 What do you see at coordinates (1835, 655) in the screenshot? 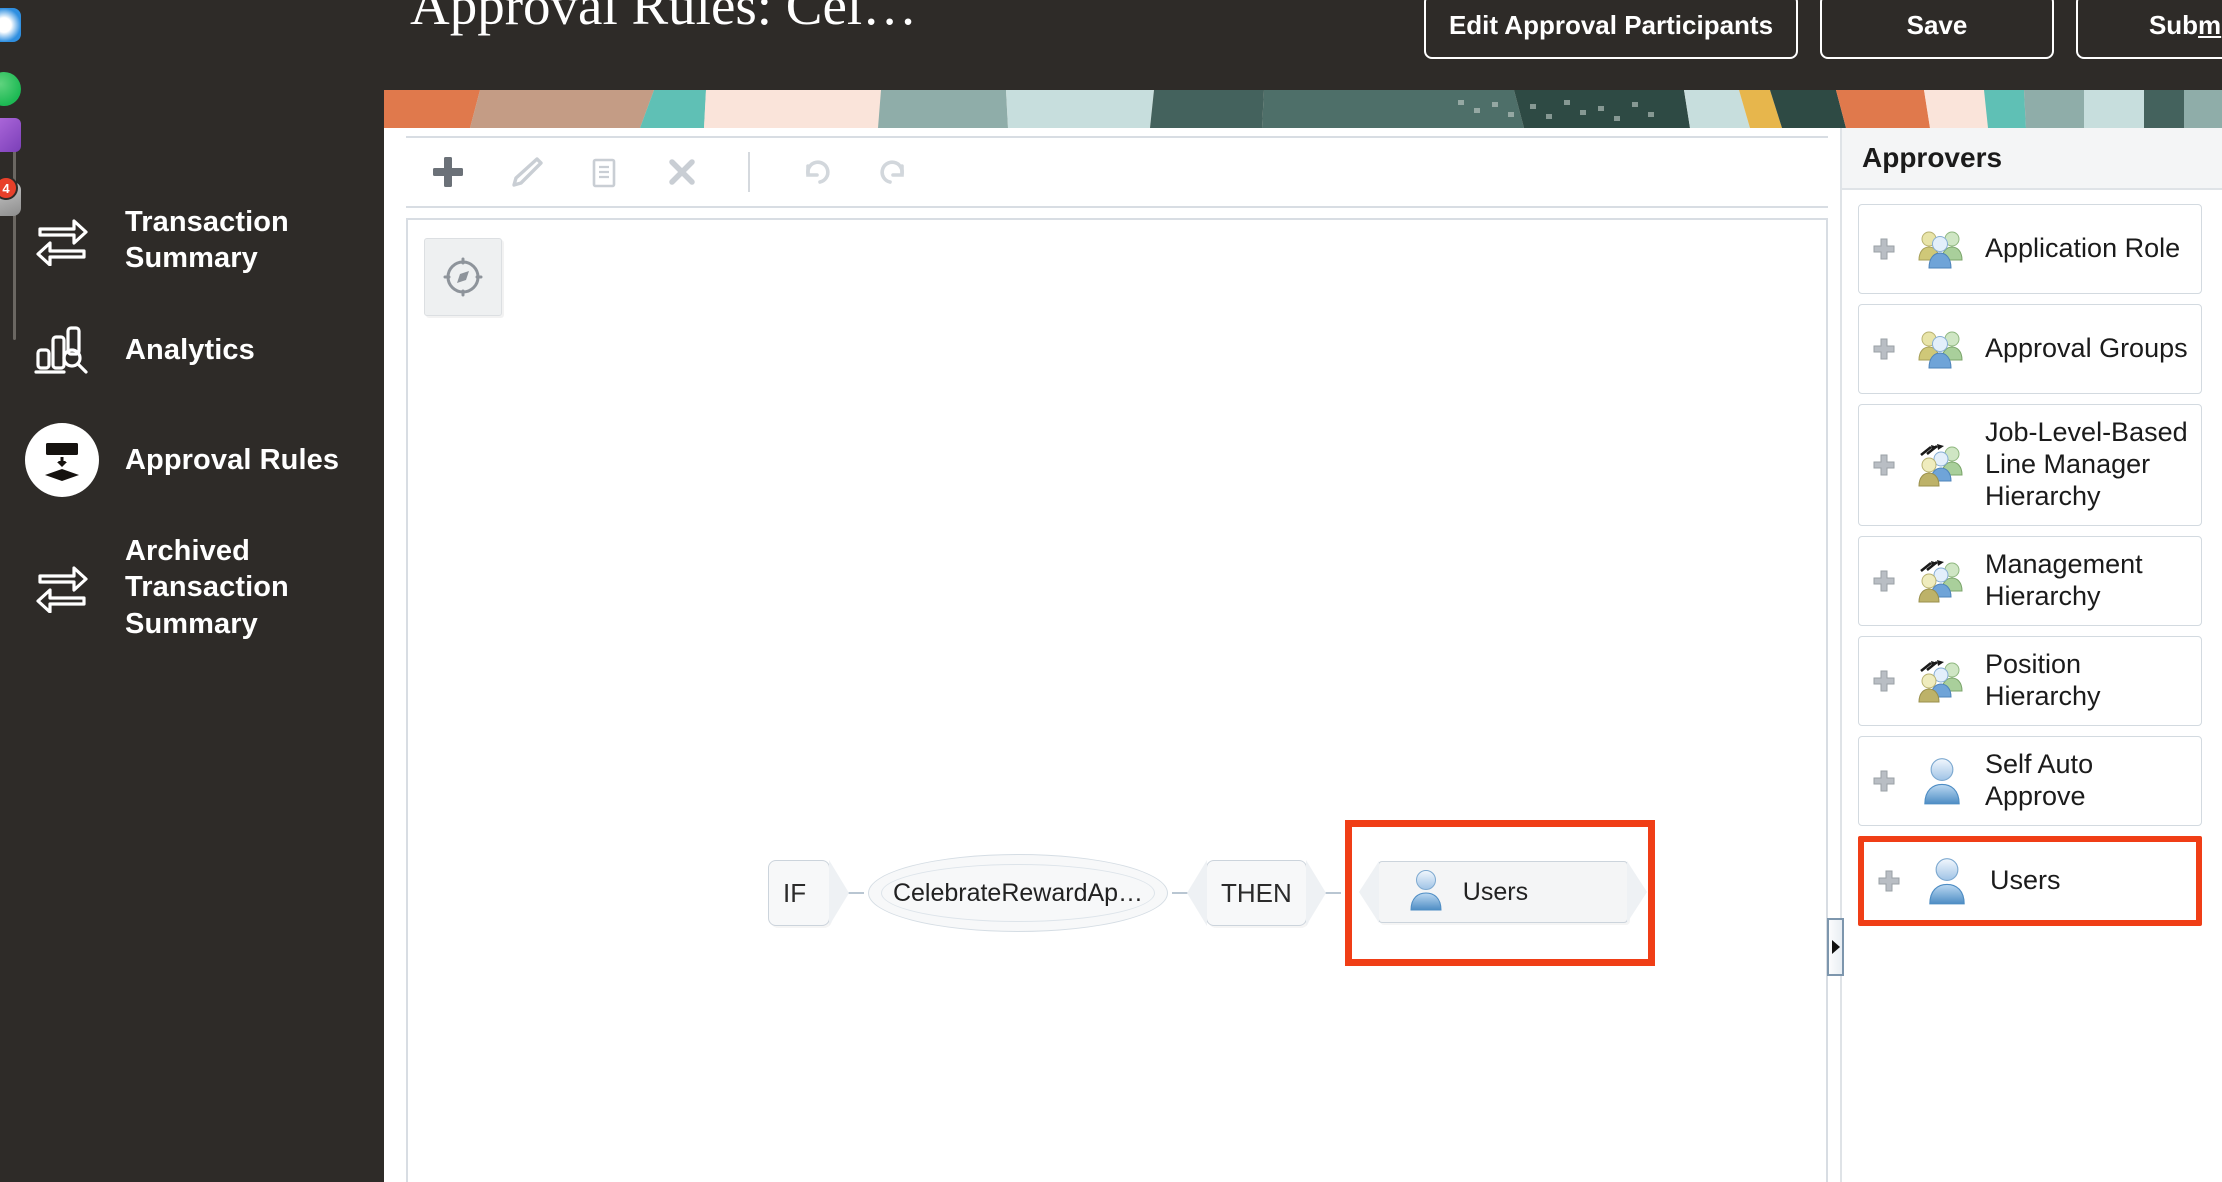
I see `panel-splitter` at bounding box center [1835, 655].